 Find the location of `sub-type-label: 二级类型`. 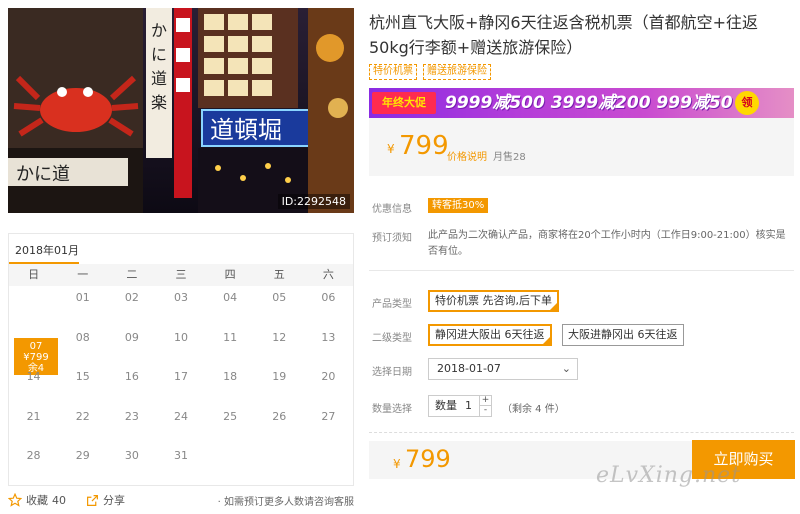

sub-type-label: 二级类型 is located at coordinates (392, 338).